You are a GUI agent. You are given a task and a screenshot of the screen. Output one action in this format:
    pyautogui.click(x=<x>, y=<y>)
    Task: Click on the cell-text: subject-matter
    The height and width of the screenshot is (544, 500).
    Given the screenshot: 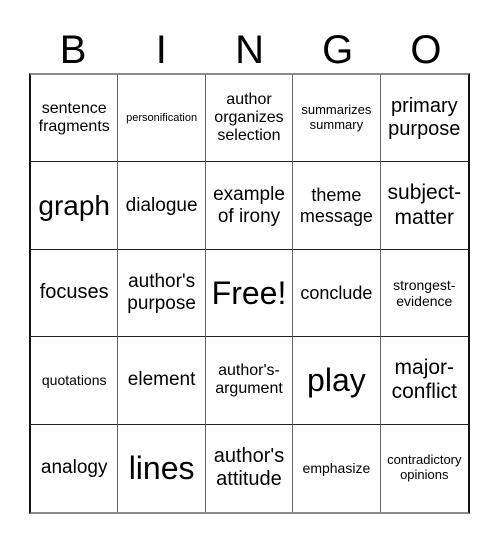 What is the action you would take?
    pyautogui.click(x=424, y=205)
    